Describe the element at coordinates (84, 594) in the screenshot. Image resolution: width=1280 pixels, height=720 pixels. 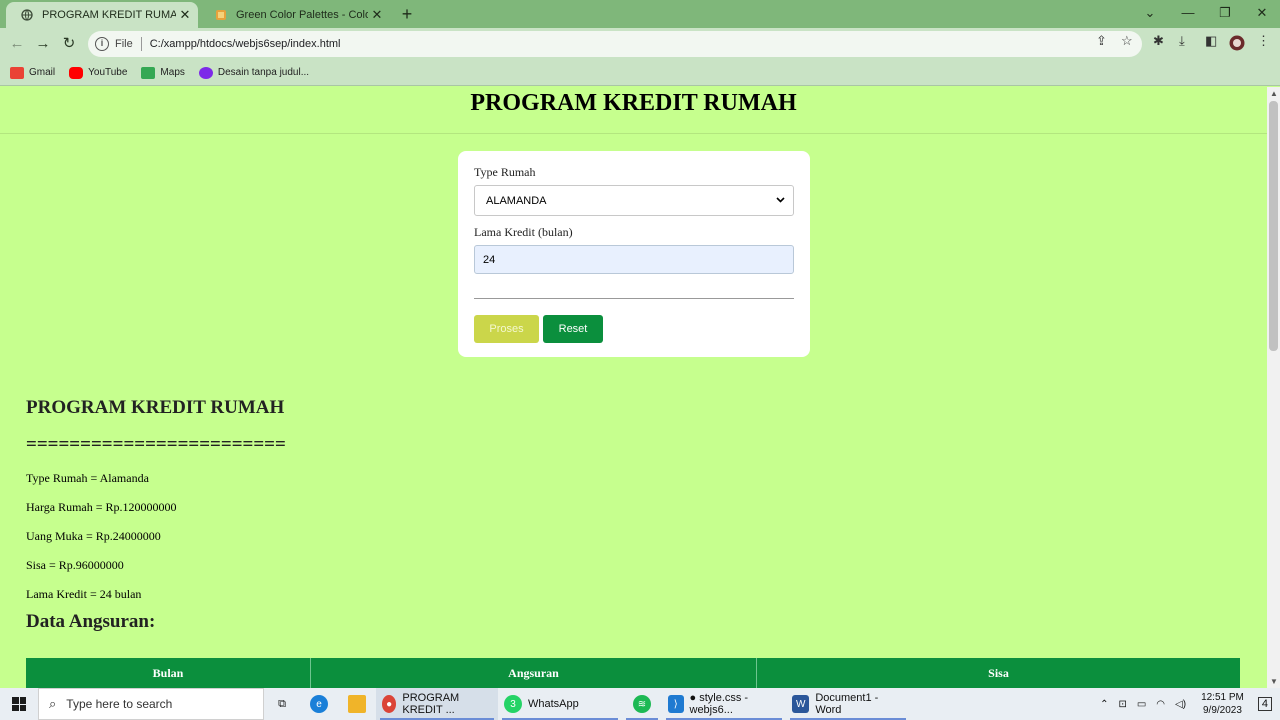
I see `result-lama-kredit: Lama Kredit = 24 bulan` at that location.